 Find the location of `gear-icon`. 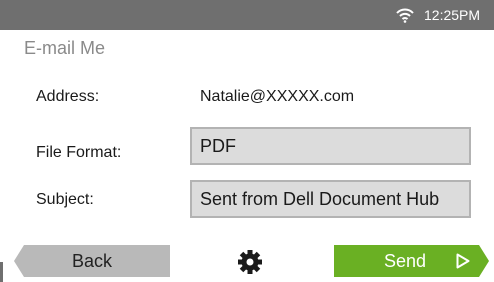

gear-icon is located at coordinates (250, 262).